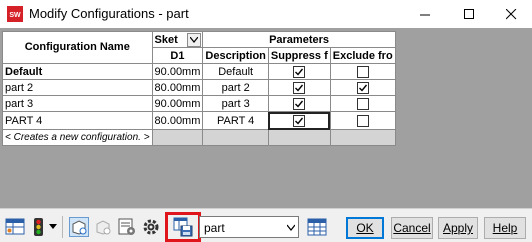  What do you see at coordinates (127, 227) in the screenshot?
I see `sheet-settings-icon` at bounding box center [127, 227].